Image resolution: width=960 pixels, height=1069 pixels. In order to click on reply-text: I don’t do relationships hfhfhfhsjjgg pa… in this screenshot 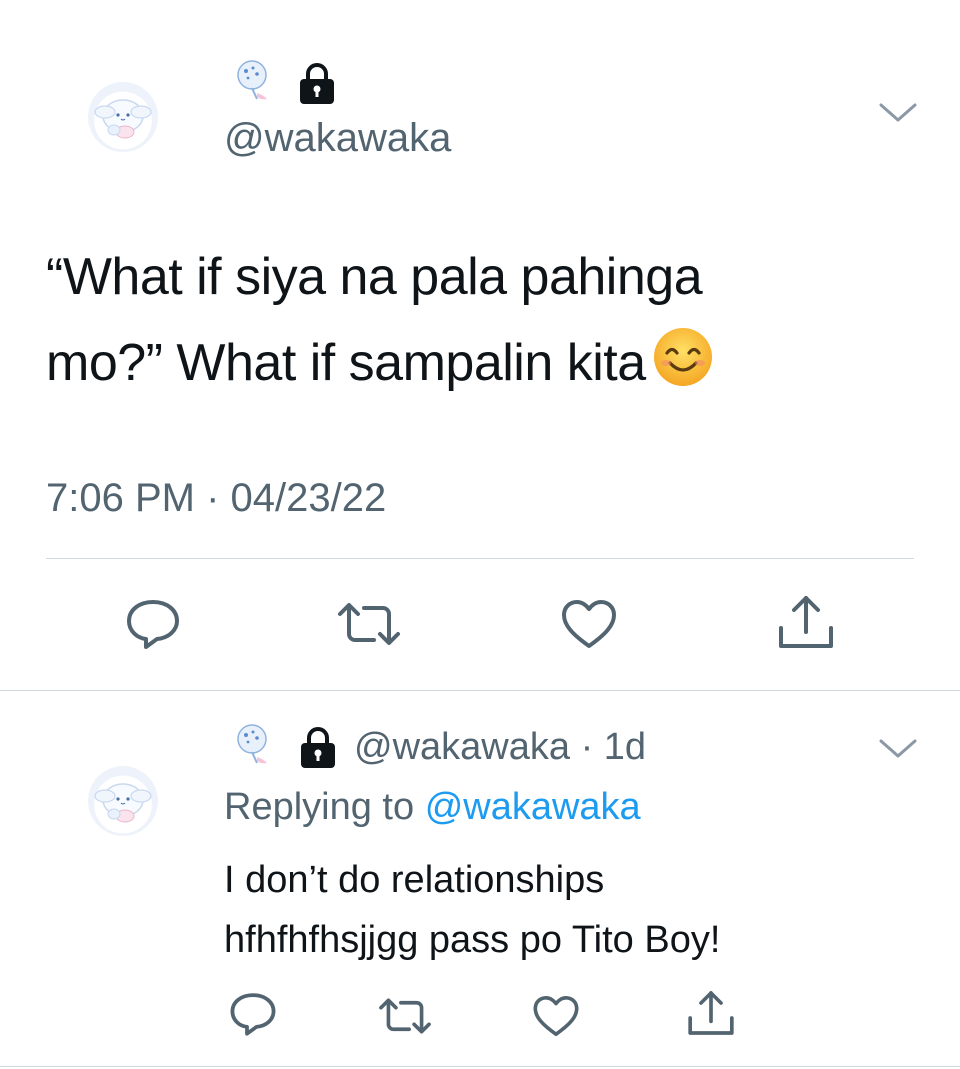, I will do `click(574, 910)`.